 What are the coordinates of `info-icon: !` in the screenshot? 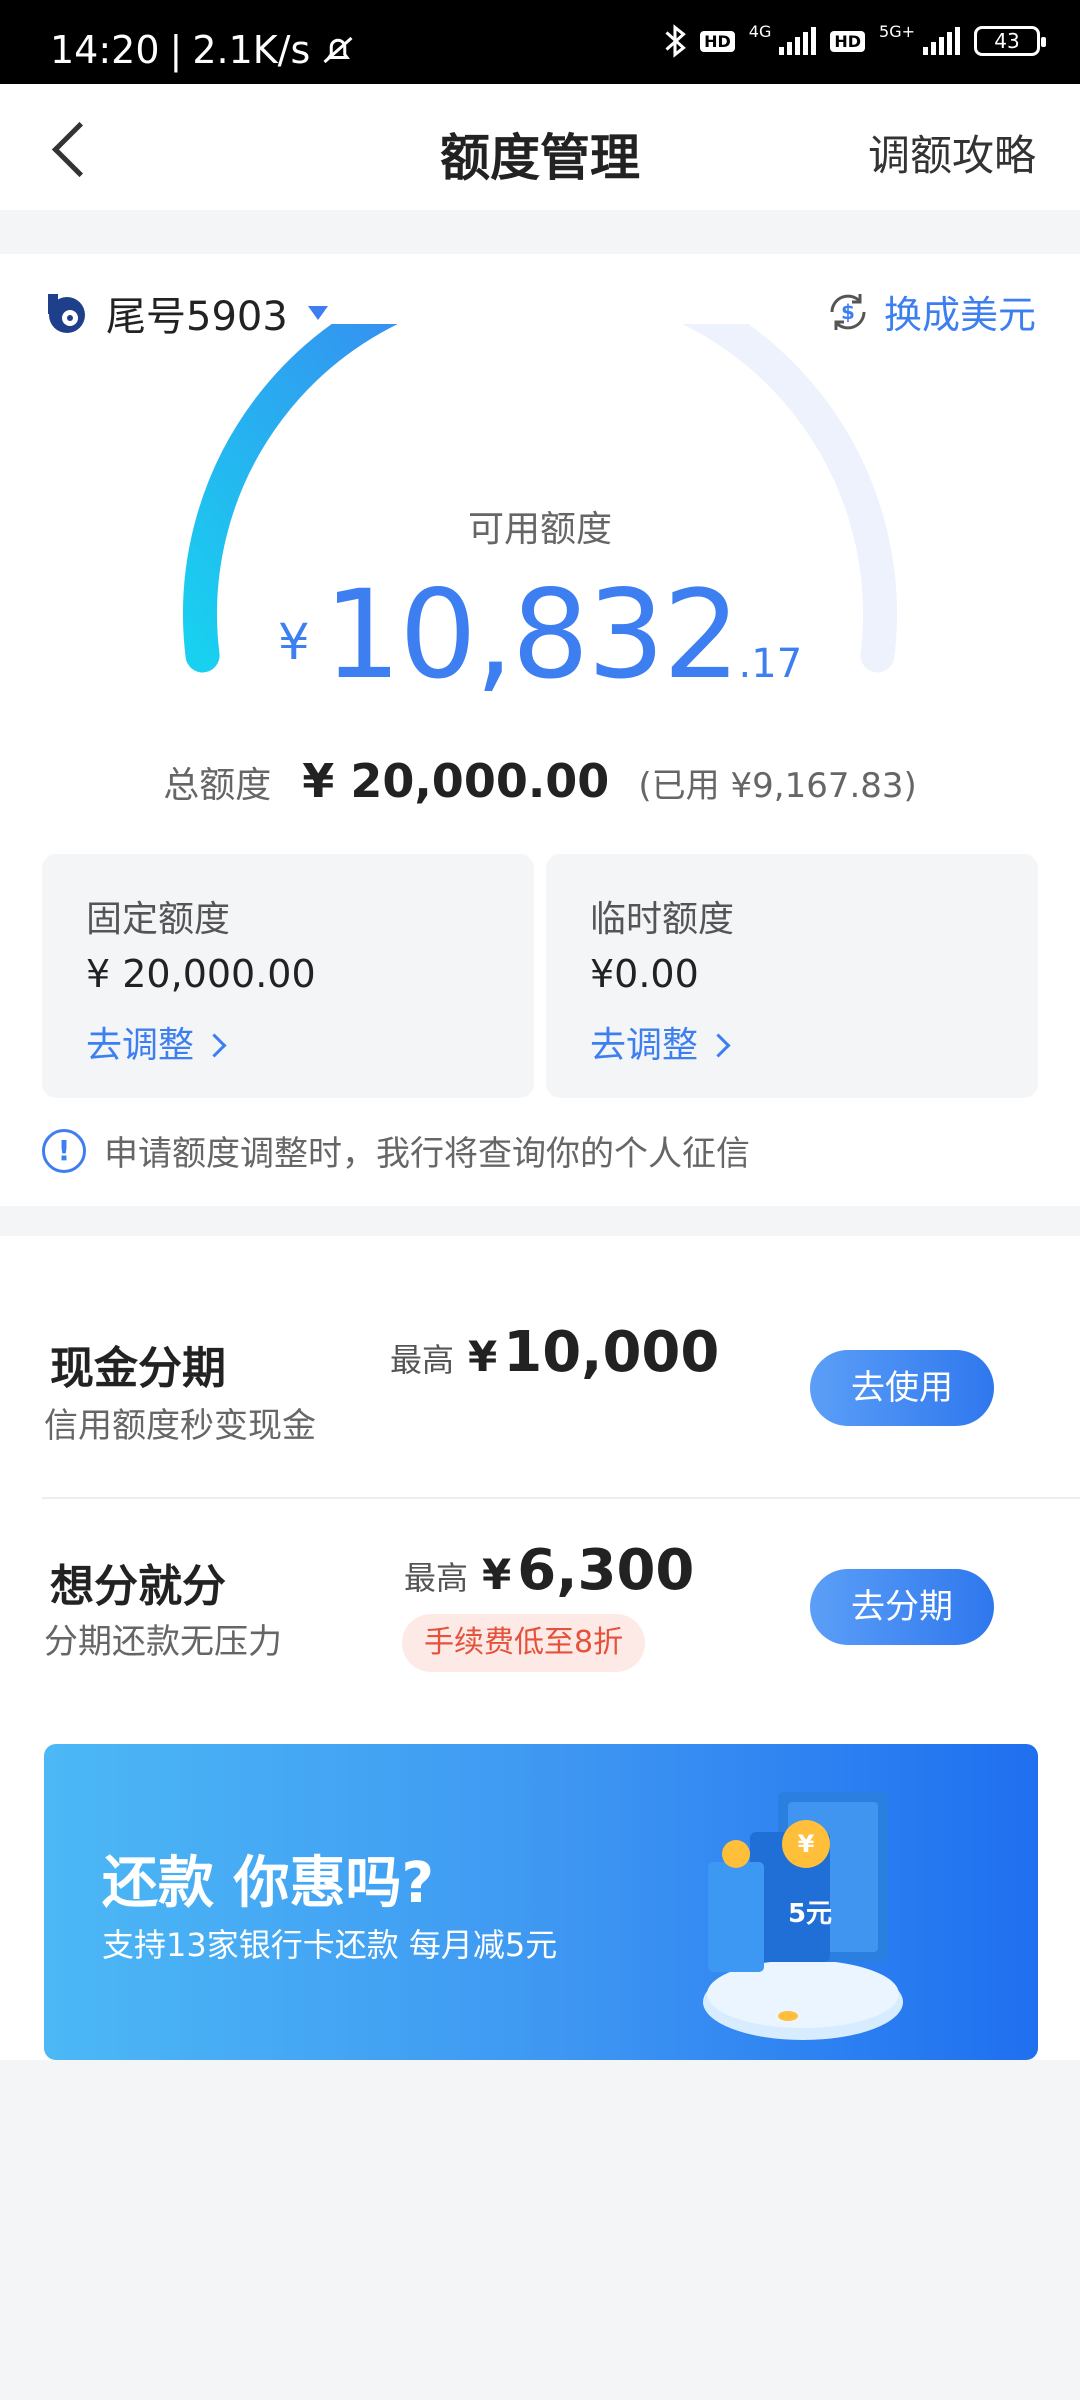 It's located at (64, 1150).